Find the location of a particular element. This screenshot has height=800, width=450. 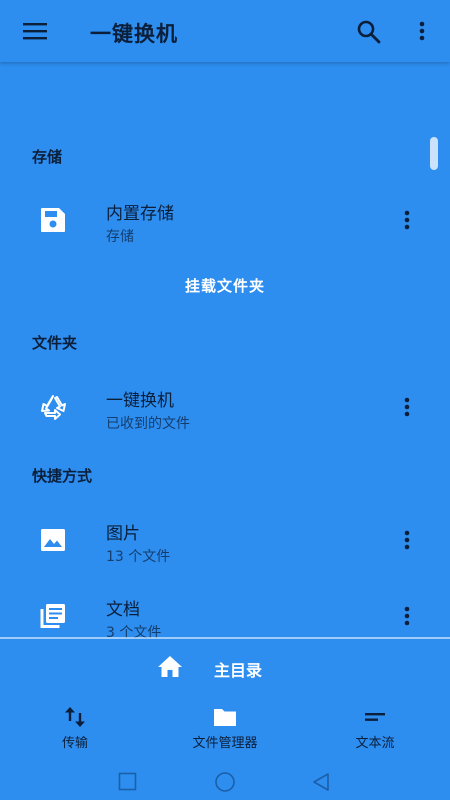

menu-icon is located at coordinates (35, 31).